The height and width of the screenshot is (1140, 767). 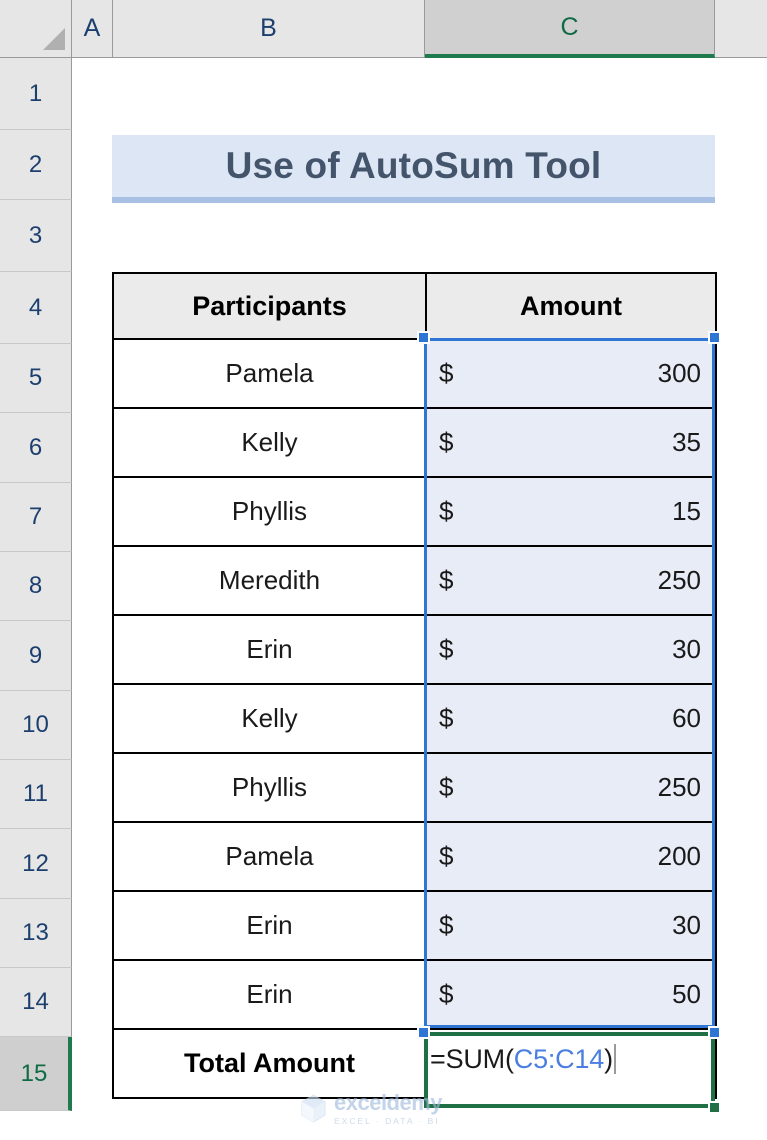 What do you see at coordinates (269, 29) in the screenshot?
I see `column-header-b: B` at bounding box center [269, 29].